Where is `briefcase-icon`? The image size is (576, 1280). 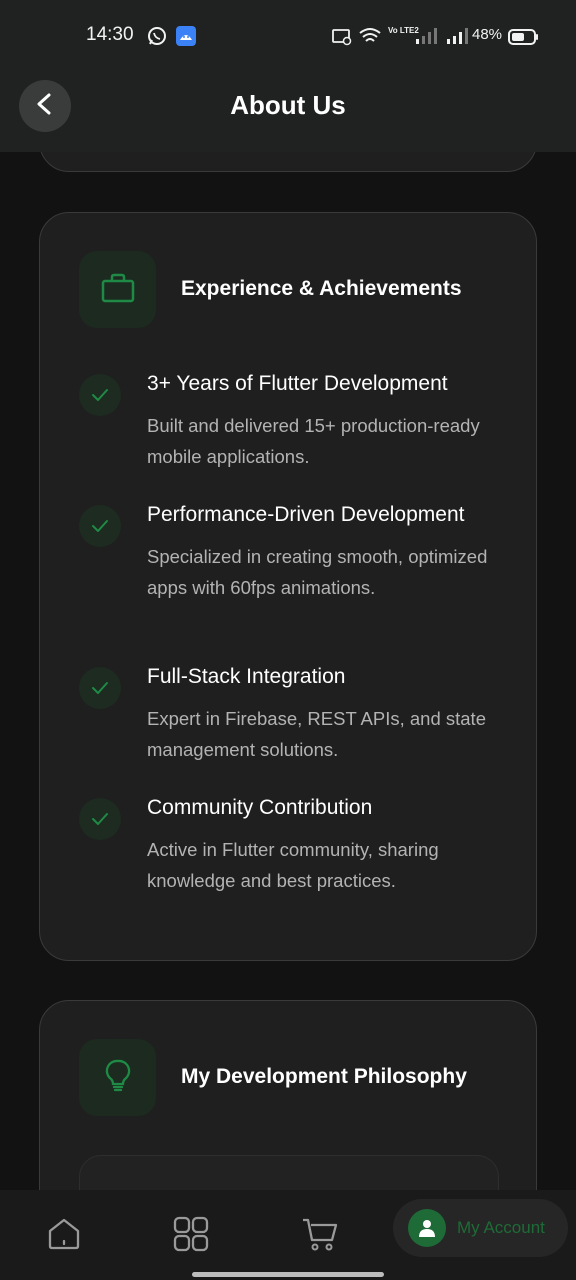
briefcase-icon is located at coordinates (118, 290).